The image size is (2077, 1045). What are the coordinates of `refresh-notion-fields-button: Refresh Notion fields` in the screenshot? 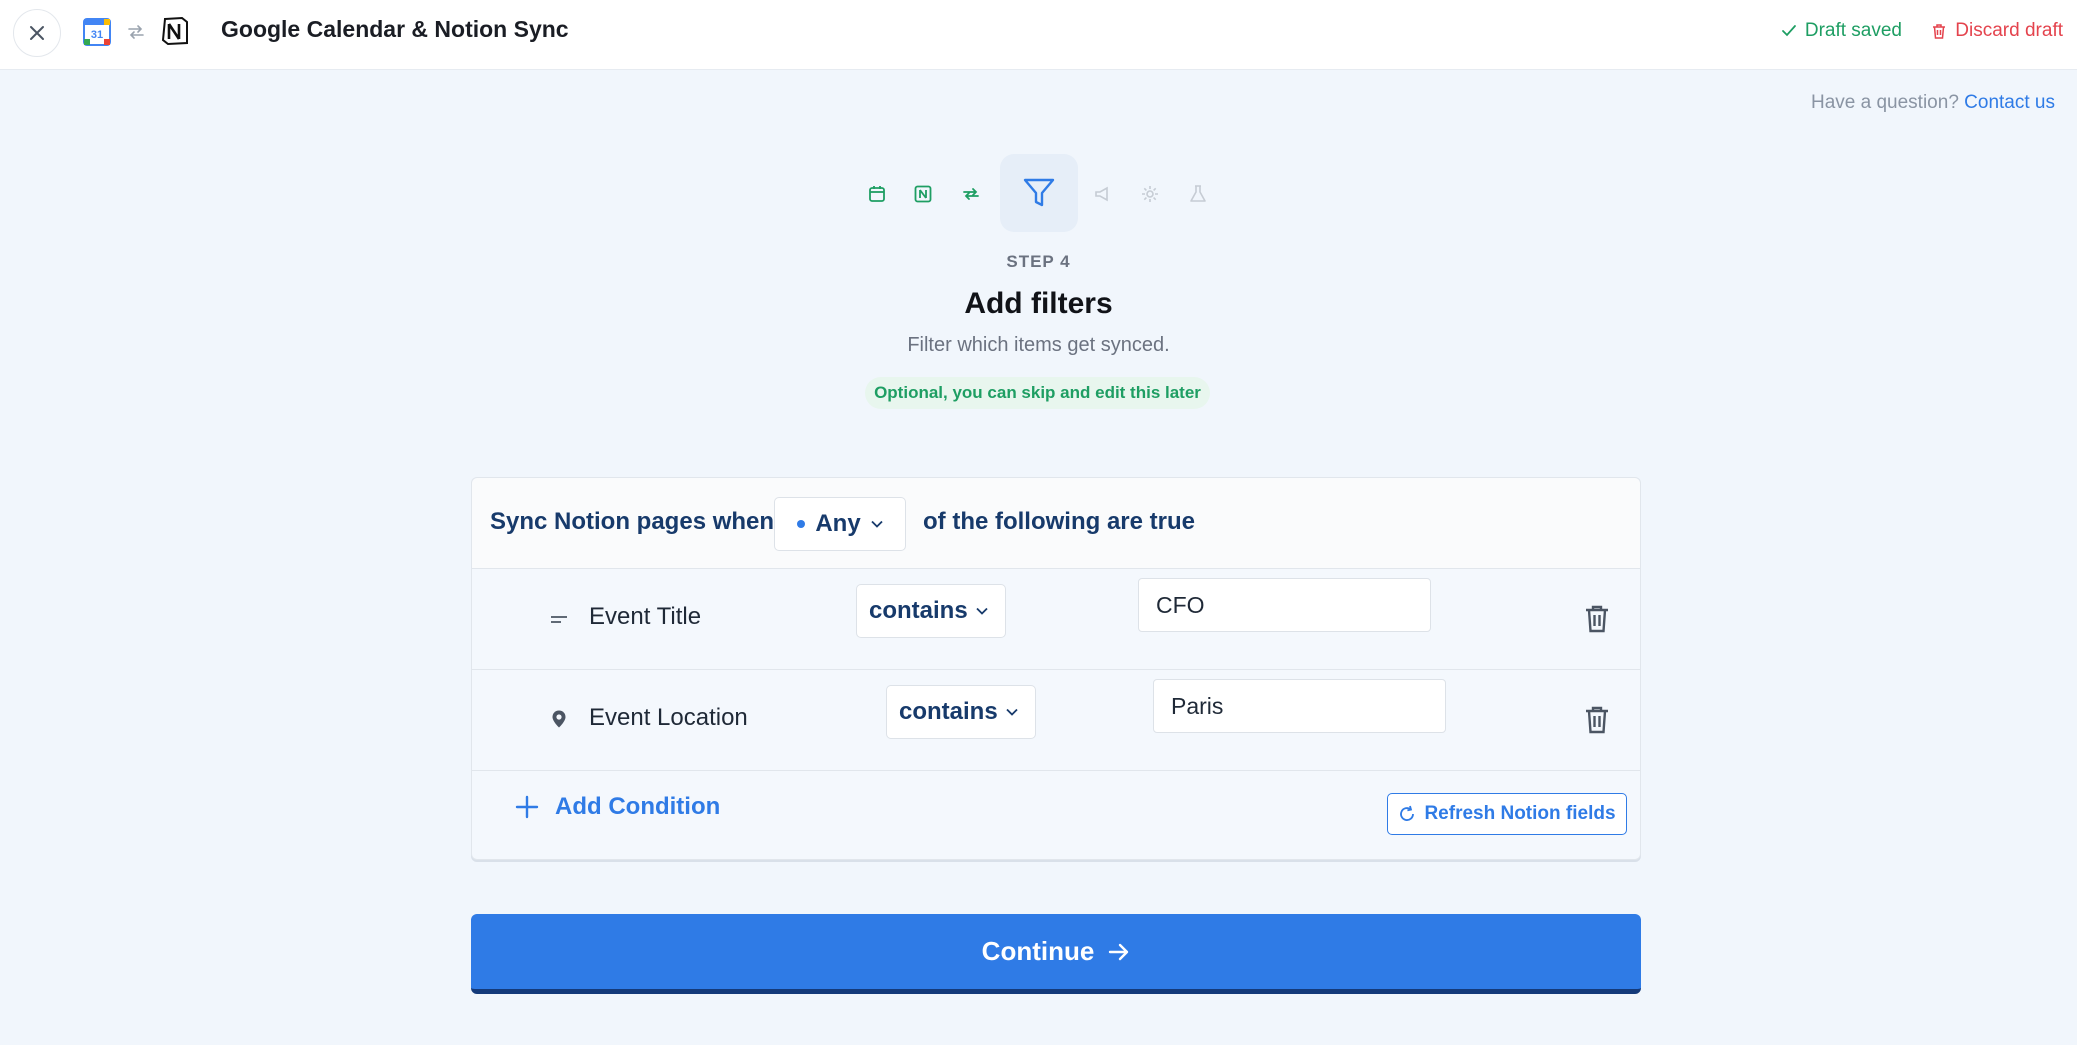 It's located at (1507, 814).